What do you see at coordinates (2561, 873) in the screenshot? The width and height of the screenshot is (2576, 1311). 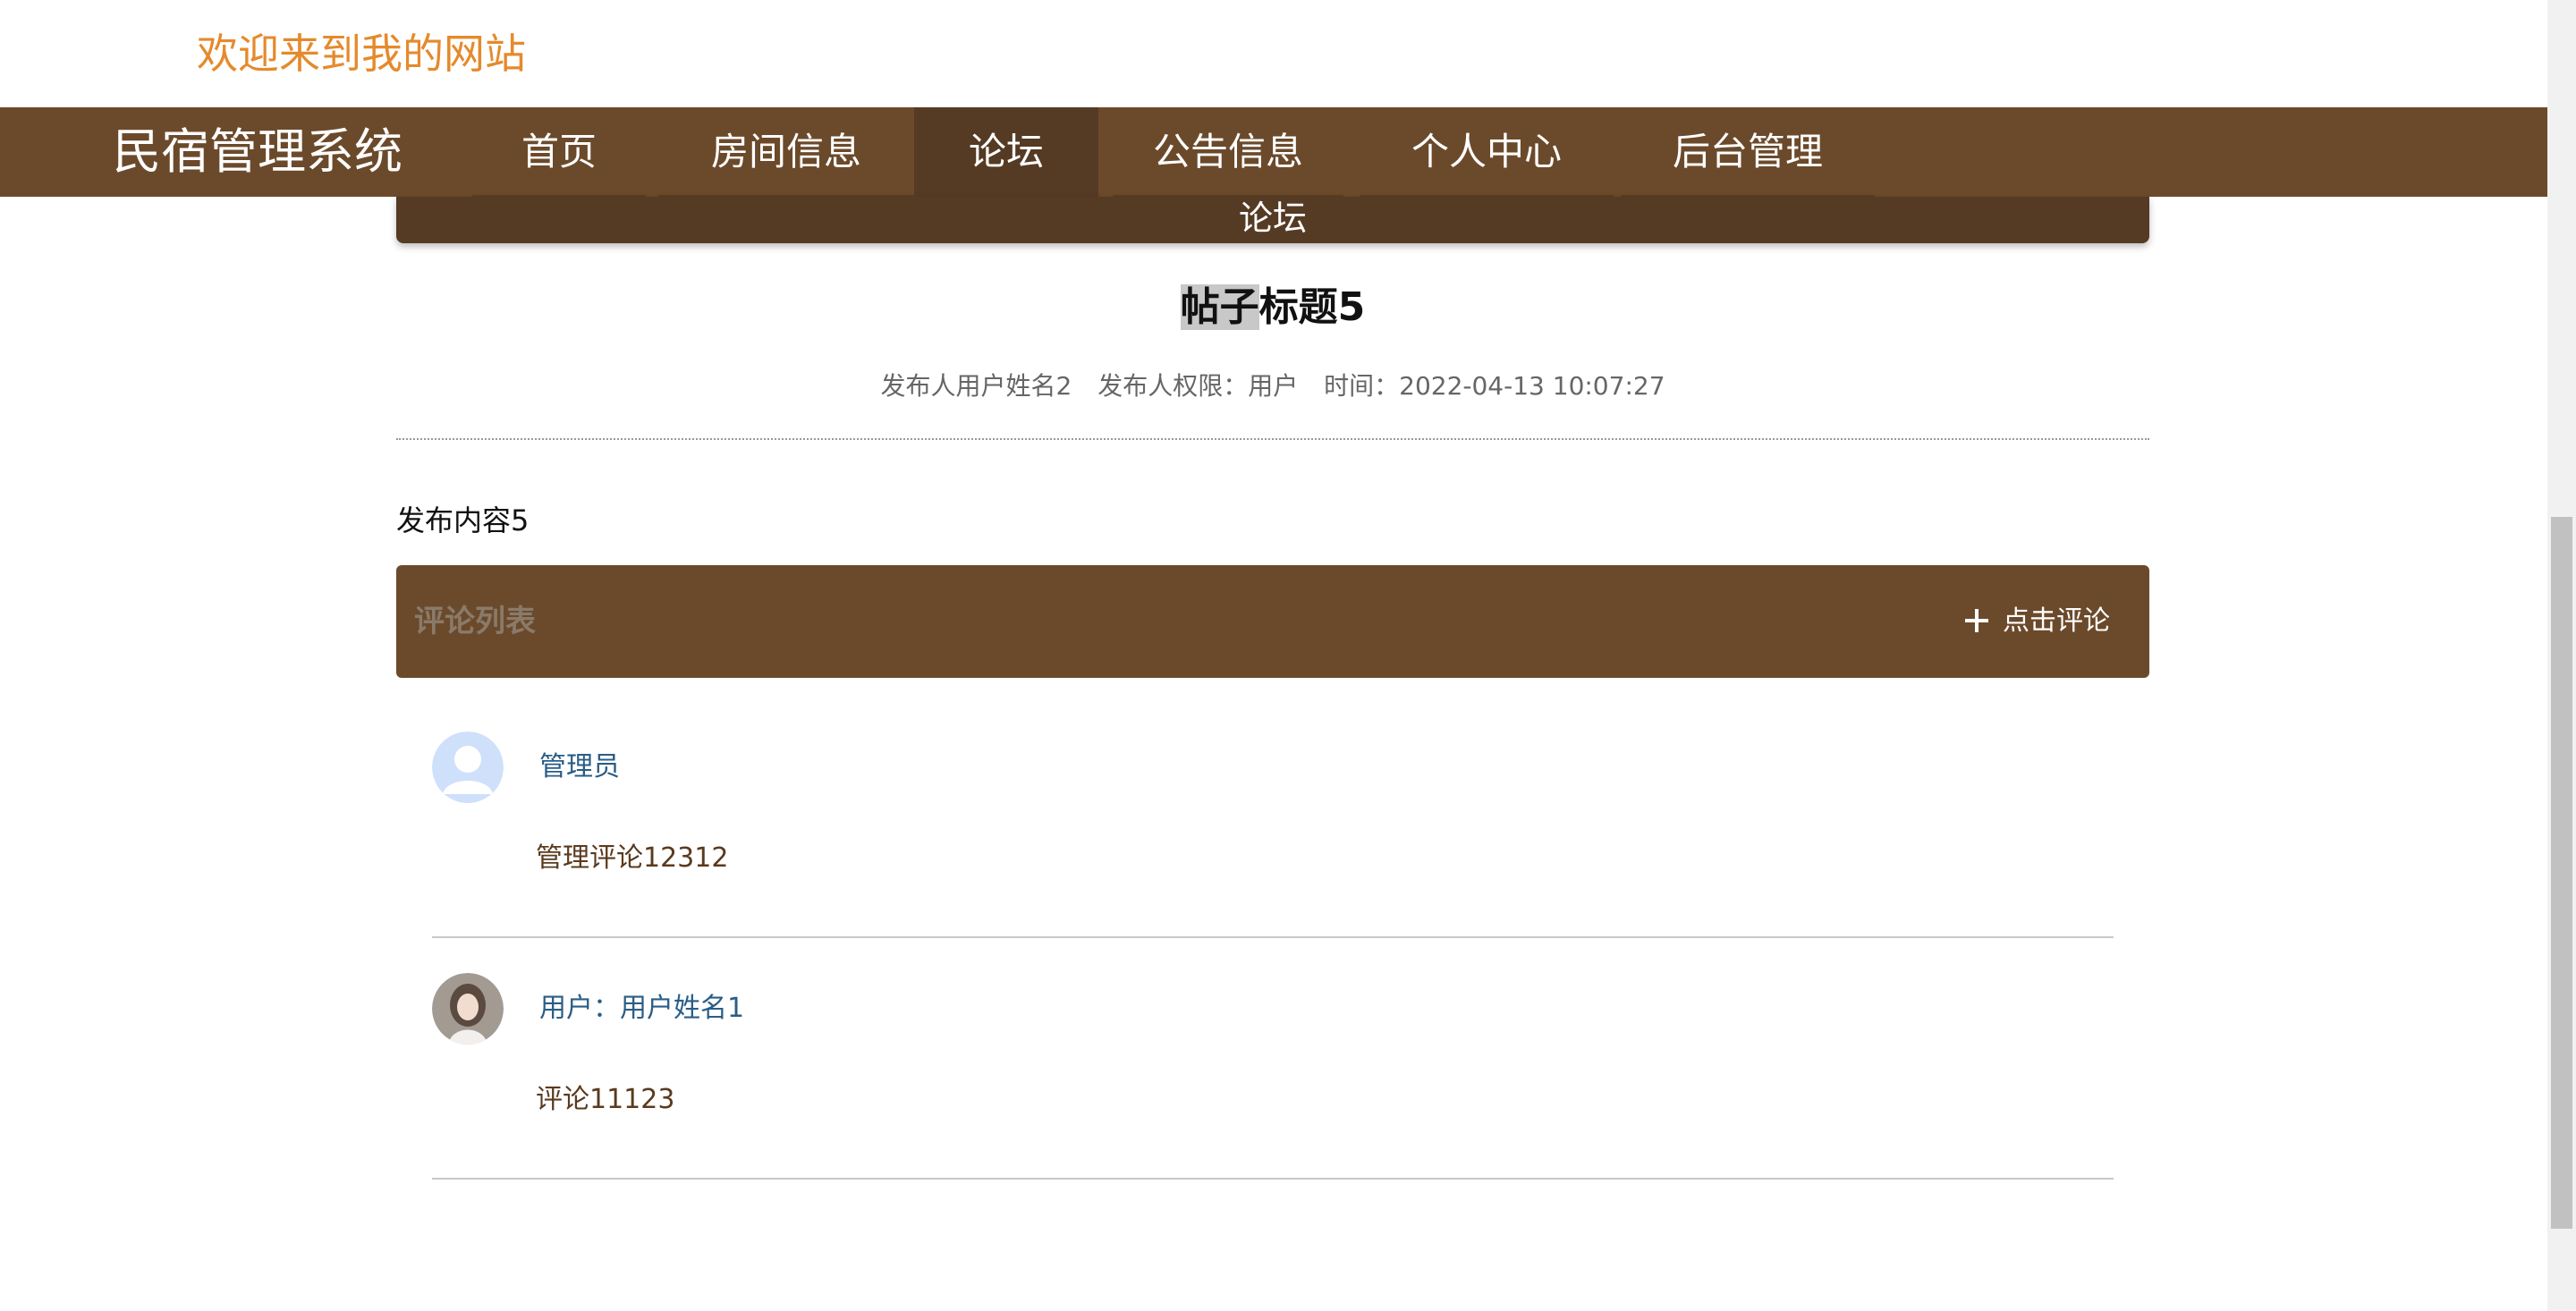 I see `scrollbar-thumb` at bounding box center [2561, 873].